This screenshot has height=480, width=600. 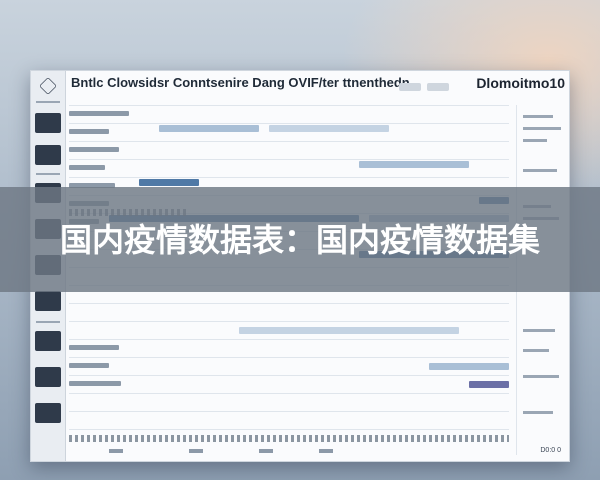 What do you see at coordinates (520, 83) in the screenshot?
I see `brand-label: Dlomoitmo10` at bounding box center [520, 83].